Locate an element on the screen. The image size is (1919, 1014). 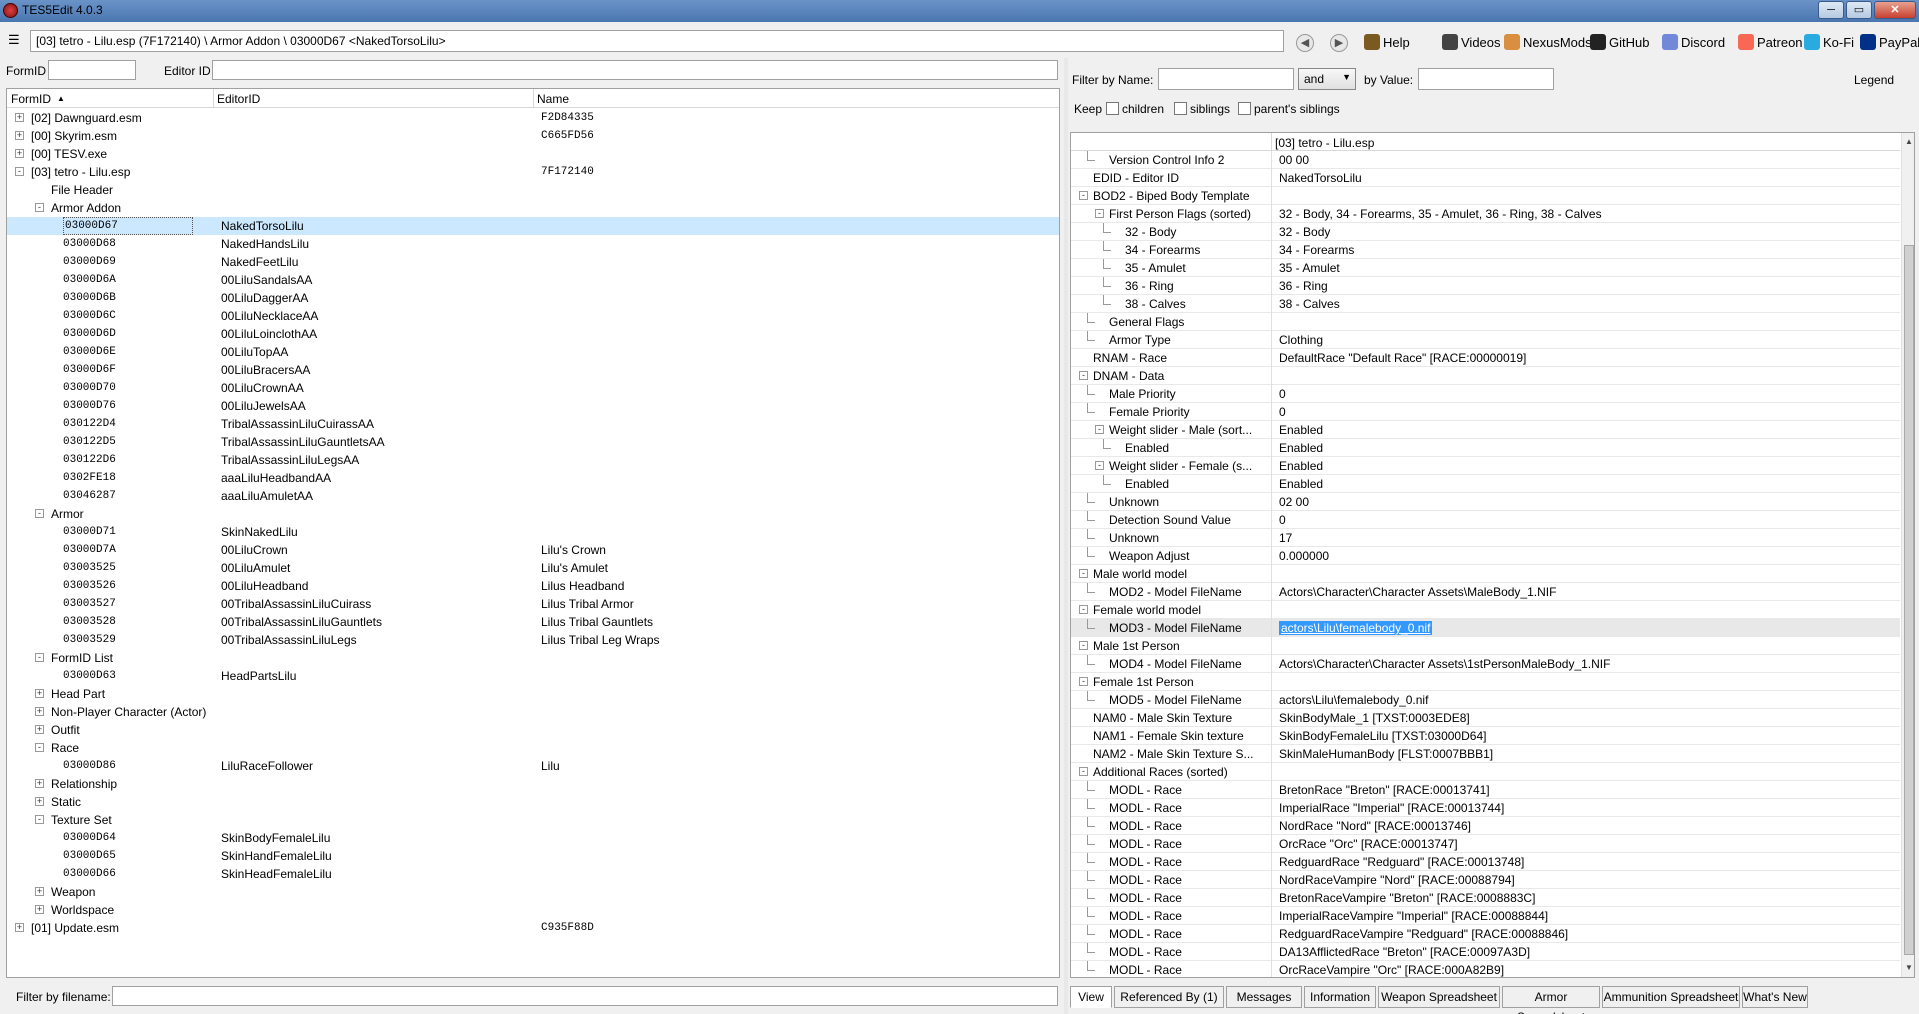
link-nexusmods: NexusMods is located at coordinates (1548, 43).